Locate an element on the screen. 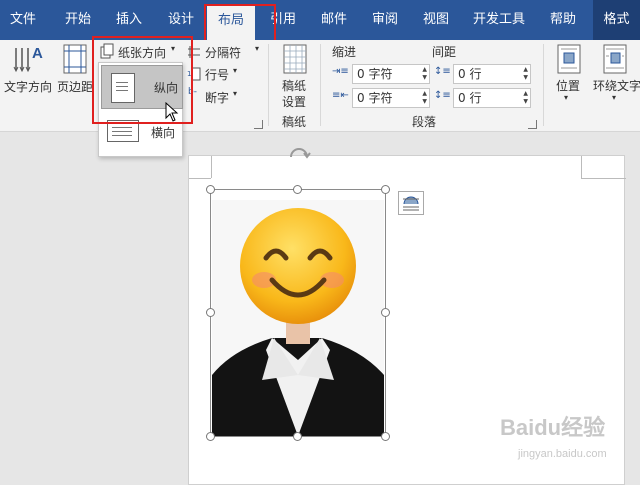  tab-mailings: 邮件 is located at coordinates (334, 20).